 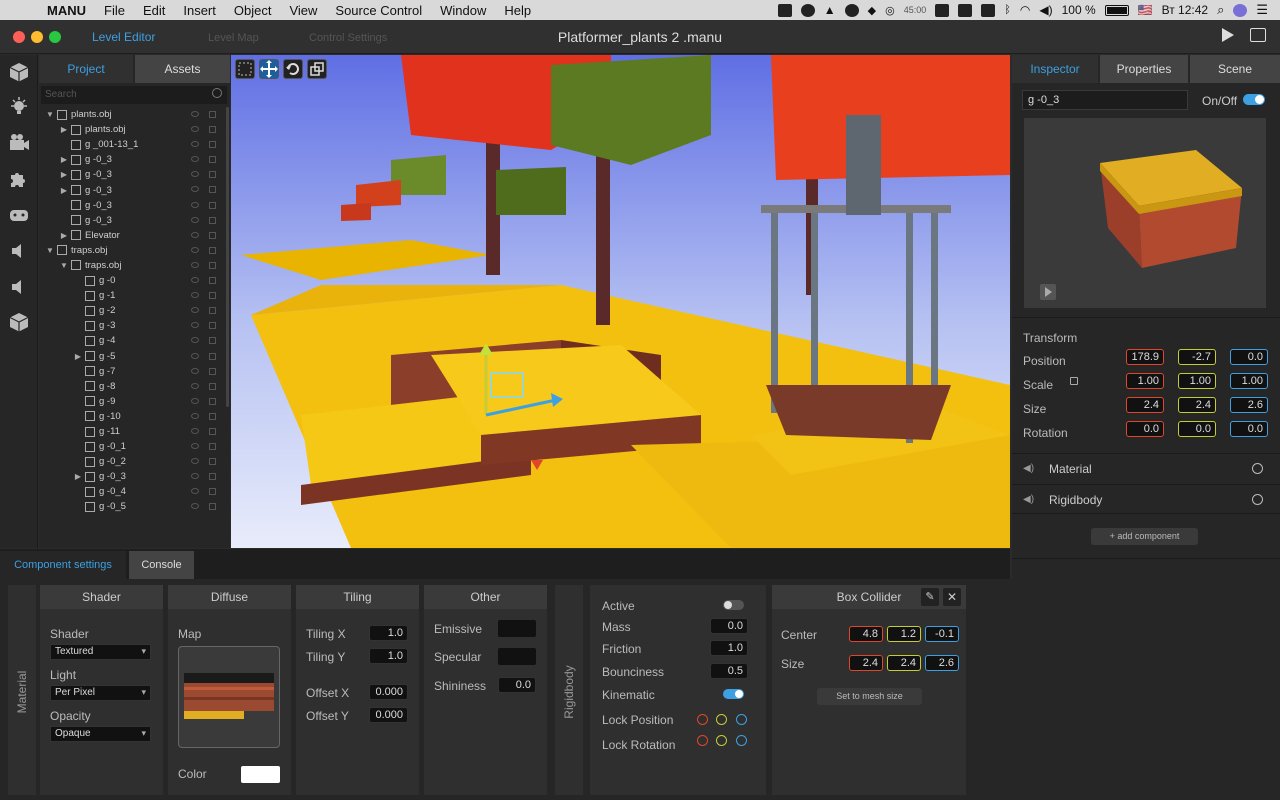 What do you see at coordinates (988, 10) in the screenshot?
I see `finder-icon` at bounding box center [988, 10].